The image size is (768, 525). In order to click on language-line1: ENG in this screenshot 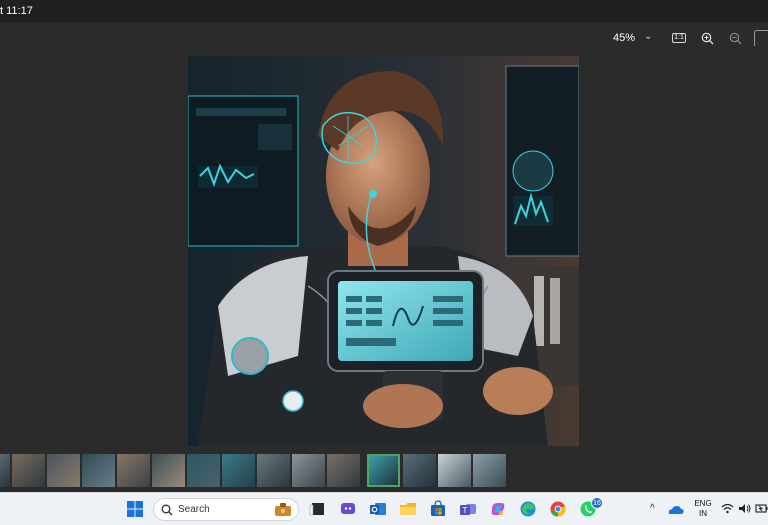, I will do `click(703, 503)`.